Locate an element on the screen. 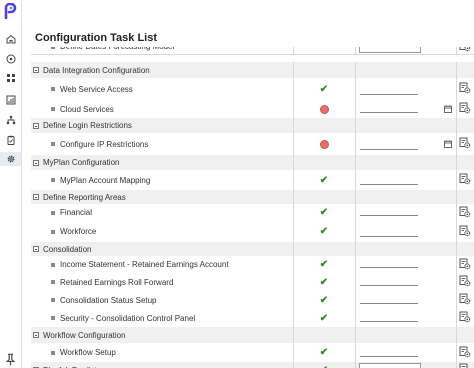 The width and height of the screenshot is (474, 368). task-row: Retained Earnings Roll Forward ✔ is located at coordinates (252, 282).